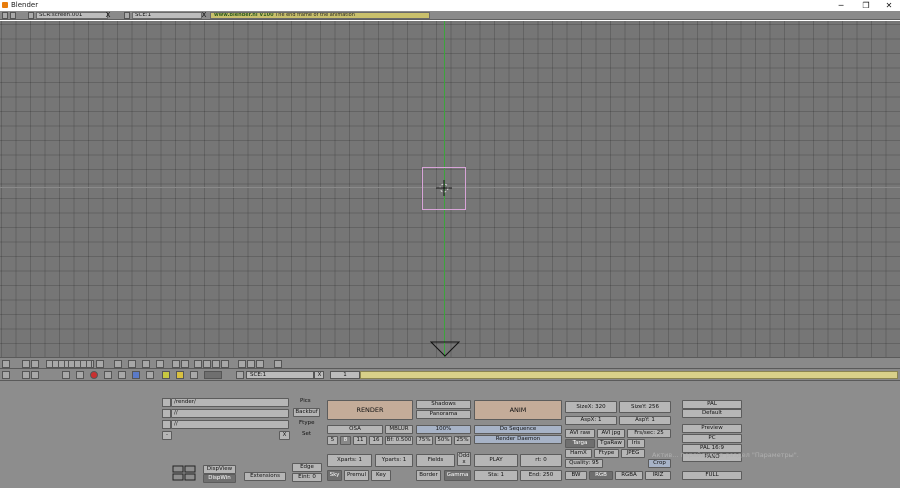  What do you see at coordinates (80, 364) in the screenshot?
I see `layer-buttons-row2` at bounding box center [80, 364].